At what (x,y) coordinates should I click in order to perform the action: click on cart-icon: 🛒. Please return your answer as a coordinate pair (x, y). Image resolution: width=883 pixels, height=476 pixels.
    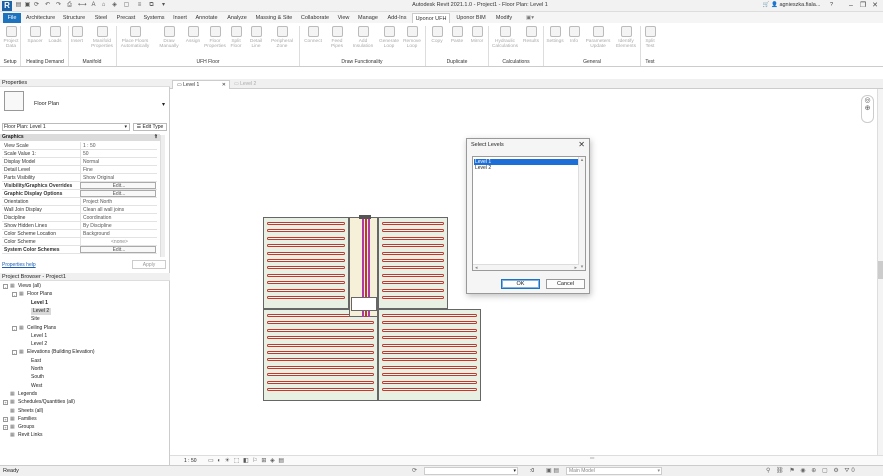
    Looking at the image, I should click on (766, 5).